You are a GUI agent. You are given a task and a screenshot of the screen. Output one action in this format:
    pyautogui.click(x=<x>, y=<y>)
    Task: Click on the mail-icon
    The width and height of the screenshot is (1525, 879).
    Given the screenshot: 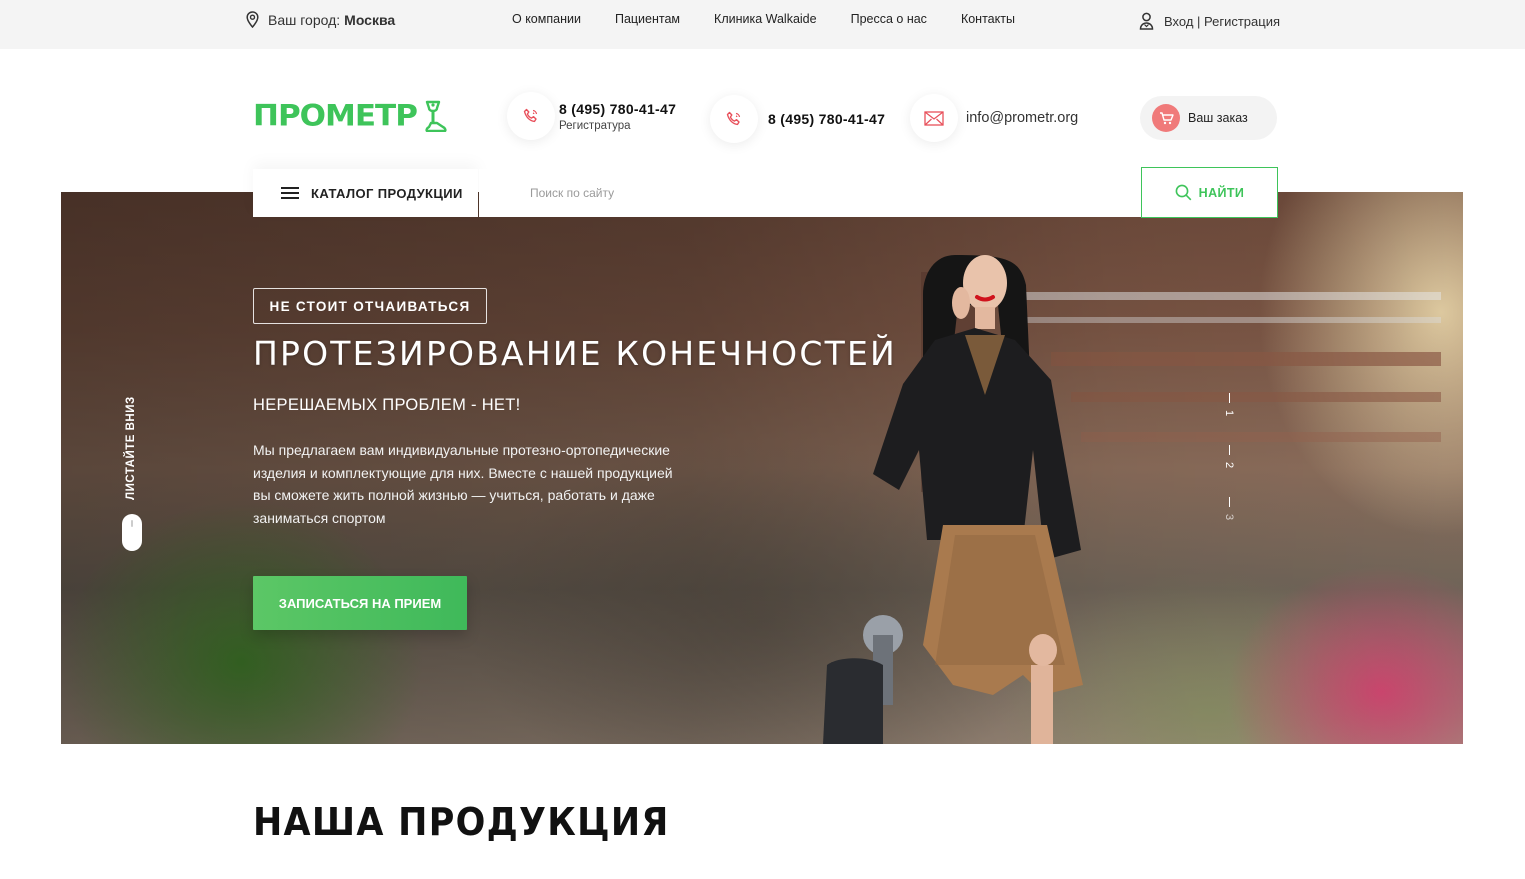 What is the action you would take?
    pyautogui.click(x=934, y=118)
    